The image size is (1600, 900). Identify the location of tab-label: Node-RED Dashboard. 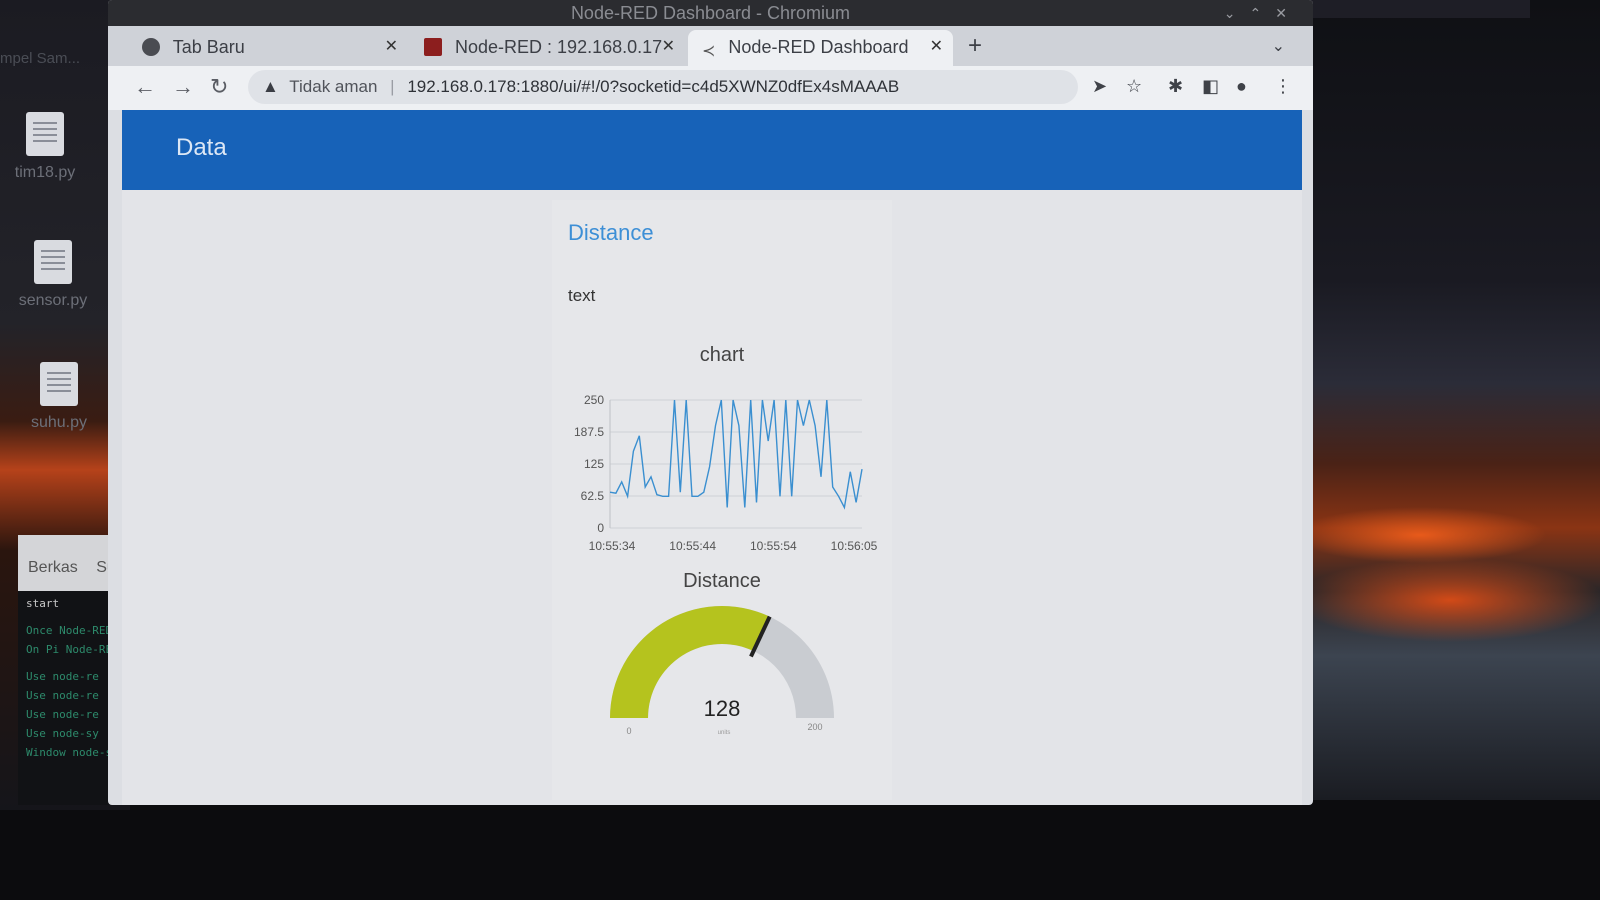
(818, 47).